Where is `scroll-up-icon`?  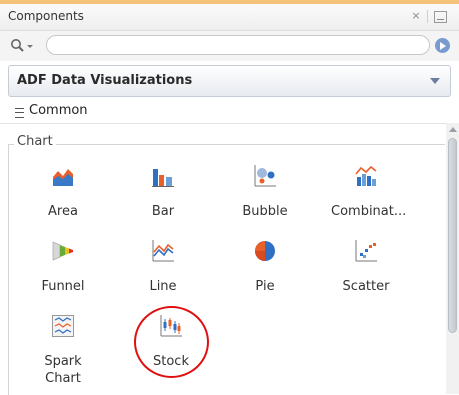 scroll-up-icon is located at coordinates (453, 129).